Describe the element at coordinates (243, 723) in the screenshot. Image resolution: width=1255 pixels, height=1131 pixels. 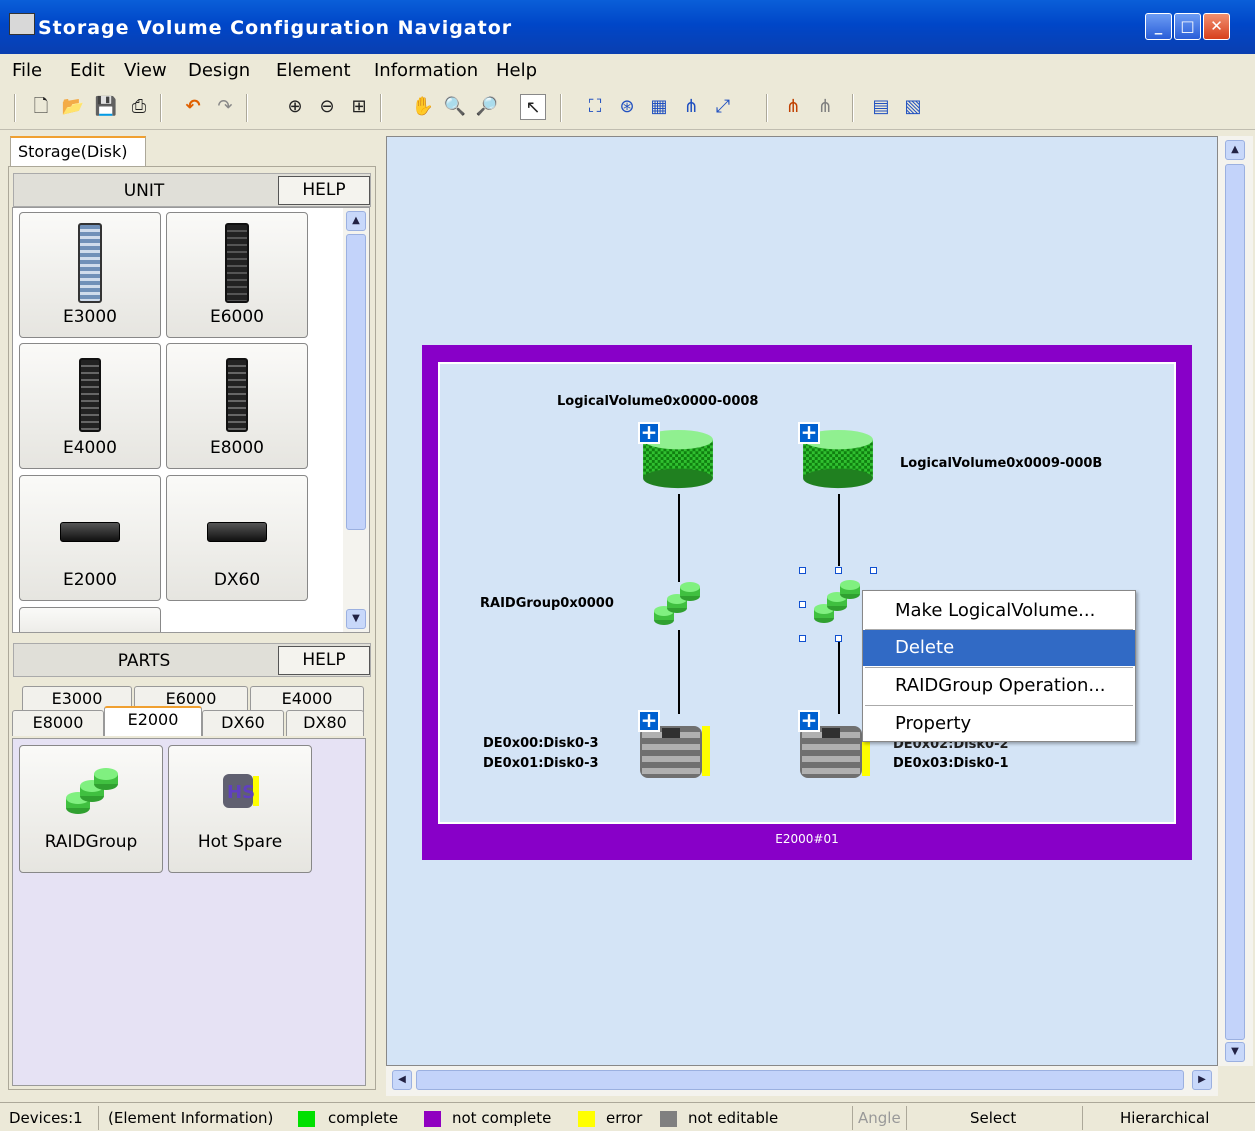
I see `parts-tab-dx60: DX60` at that location.